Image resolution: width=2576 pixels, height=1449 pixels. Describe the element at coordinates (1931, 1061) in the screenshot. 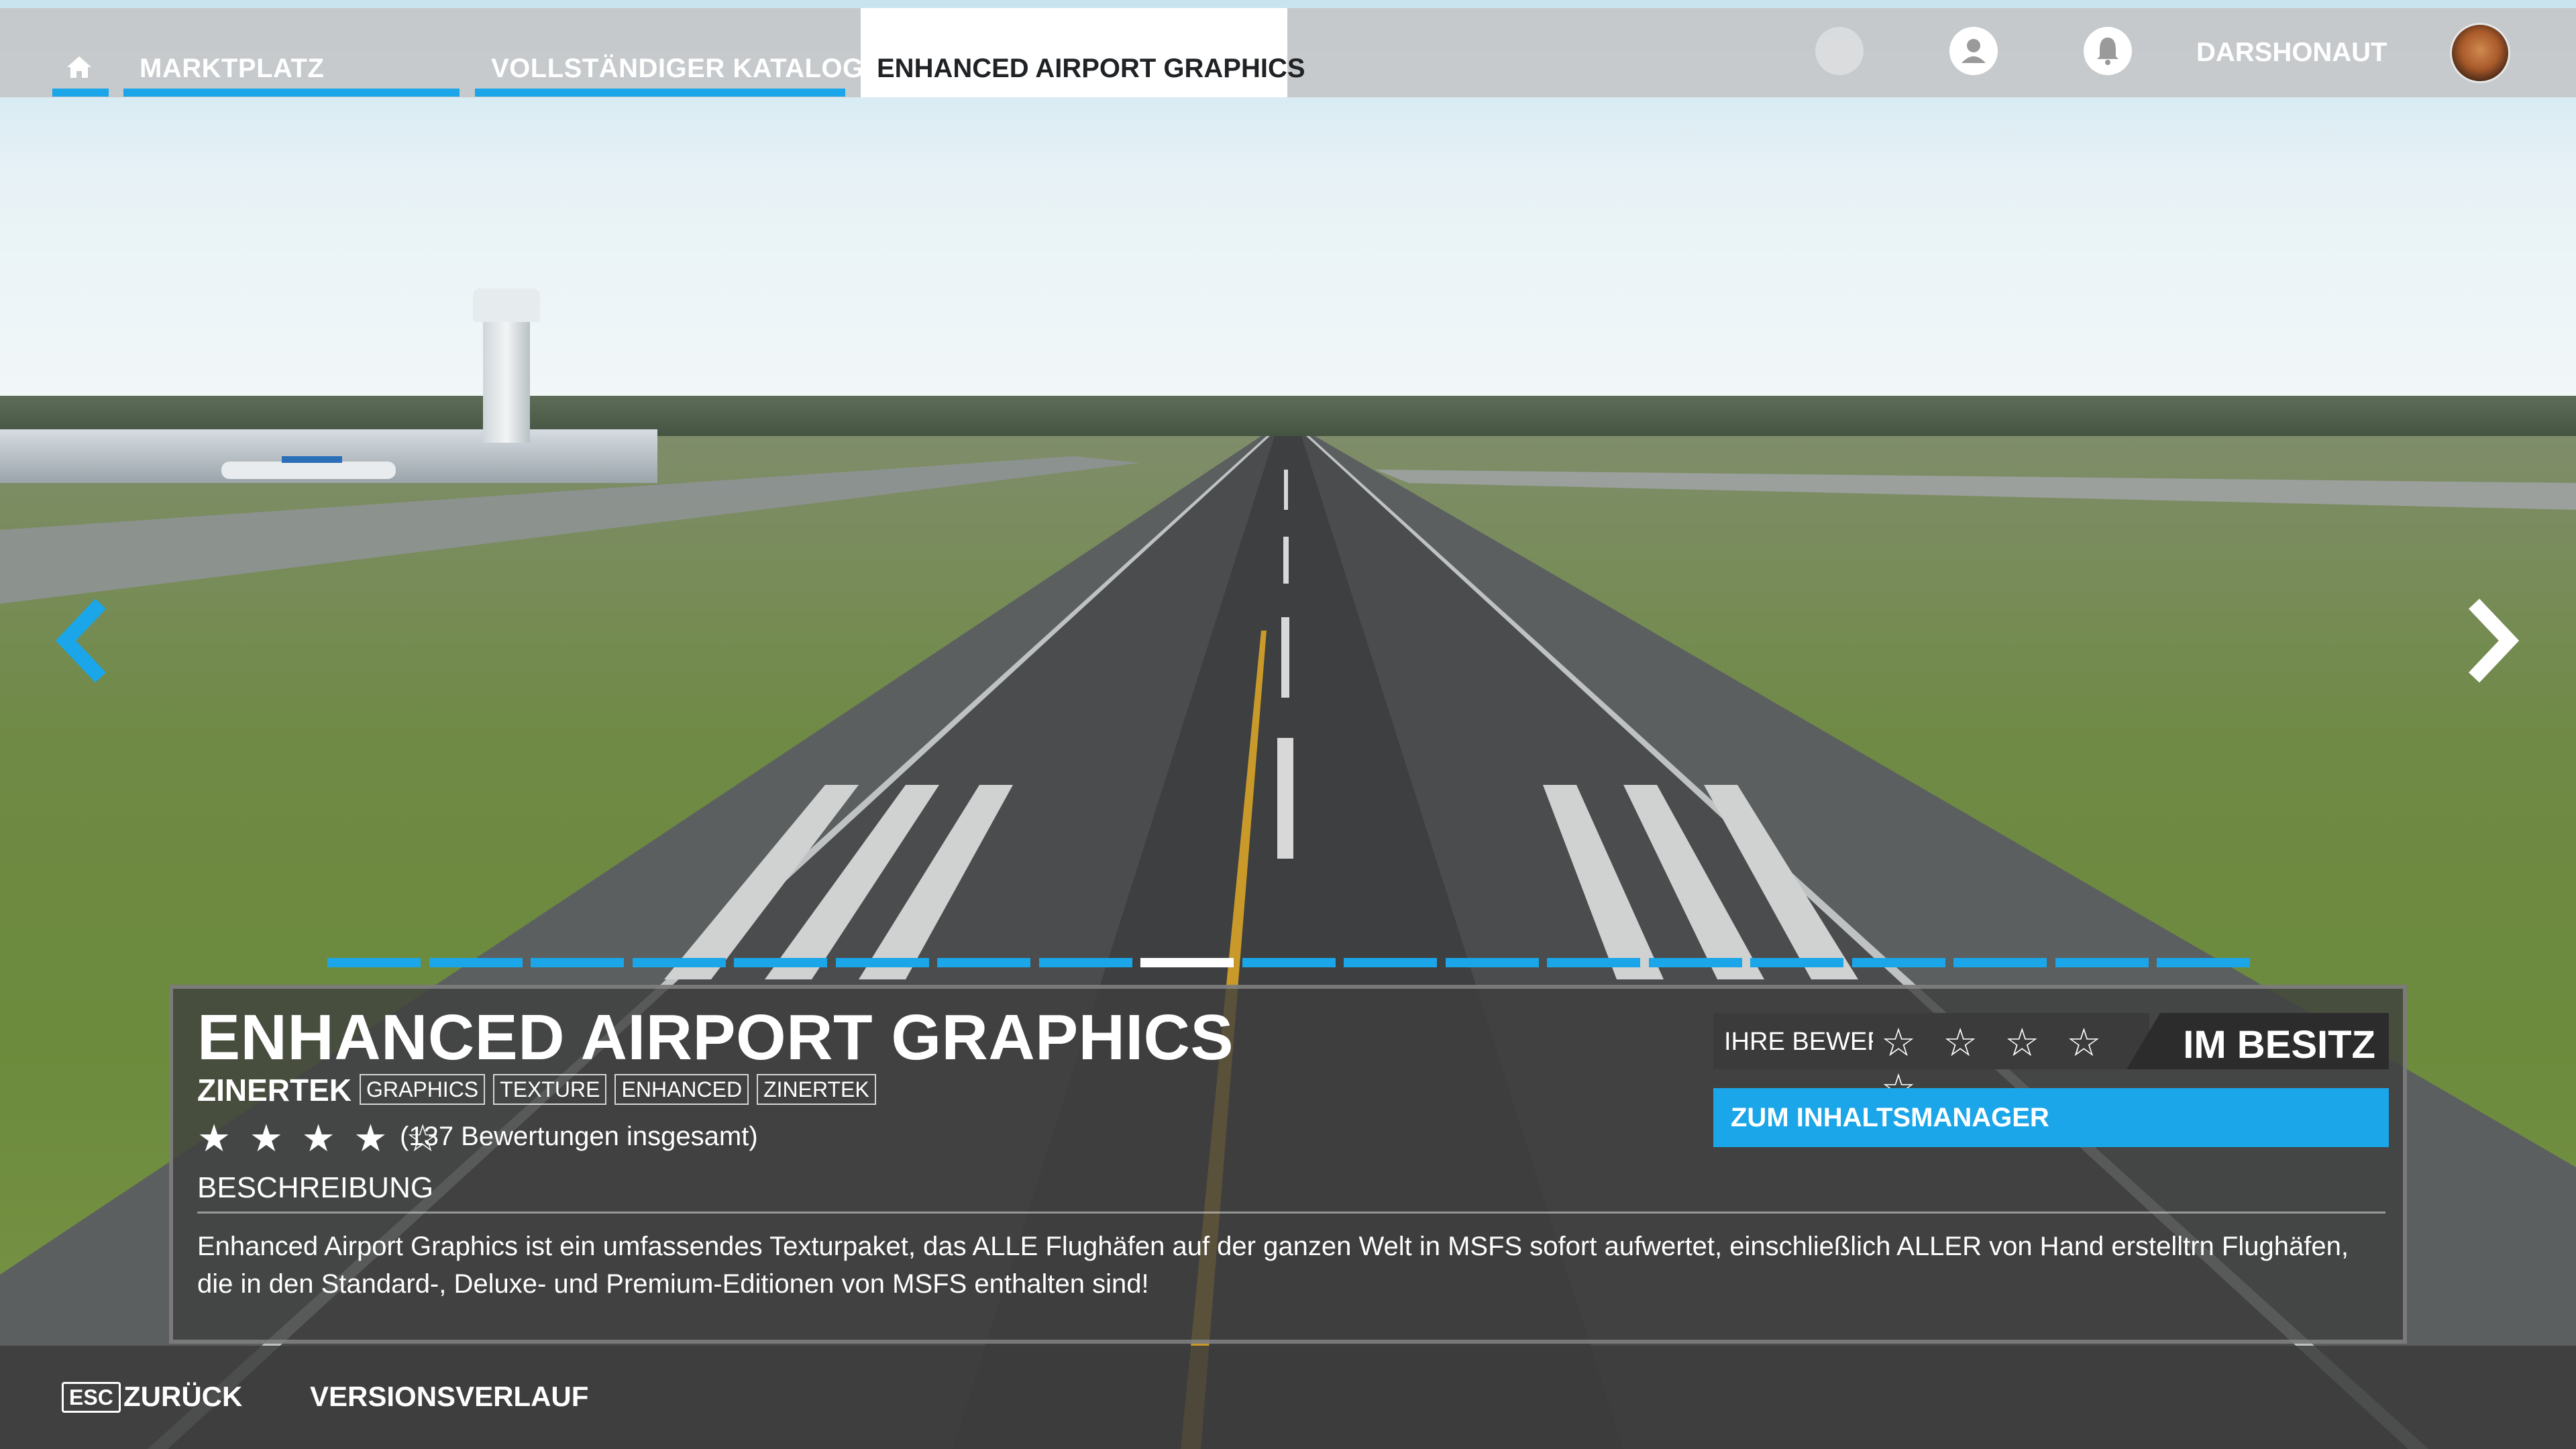

I see `your-rating-box: IHRE BEWERTUNG ☆ ☆ ☆ ☆ ☆` at that location.